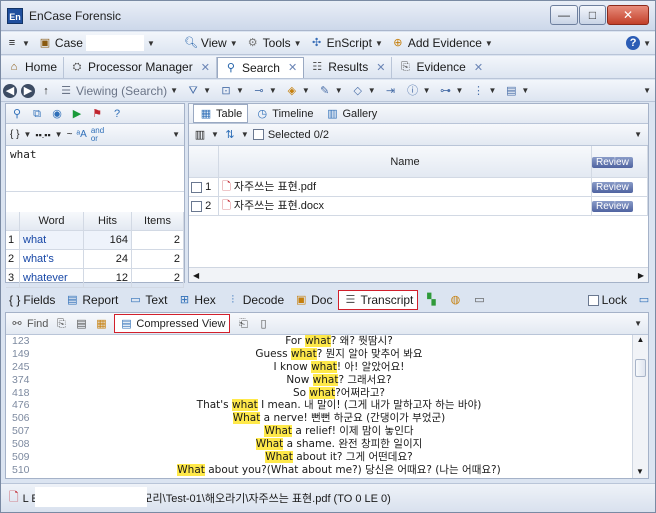  What do you see at coordinates (14, 134) in the screenshot?
I see `braces-icon: { }` at bounding box center [14, 134].